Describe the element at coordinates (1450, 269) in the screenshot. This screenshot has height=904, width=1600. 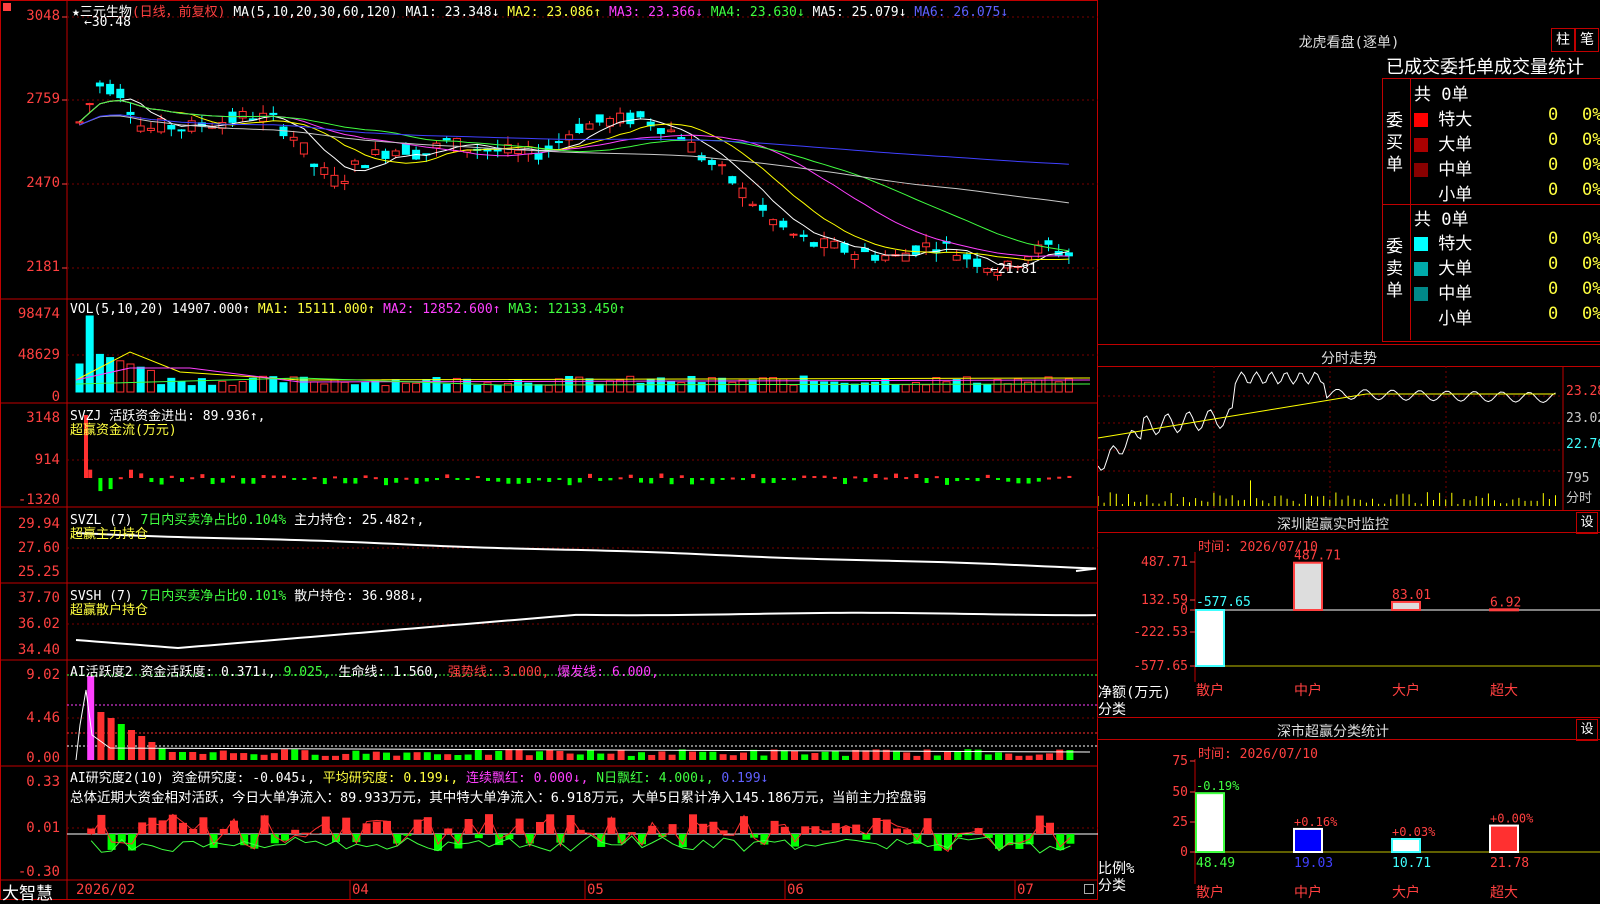
I see `order-type: 大单` at that location.